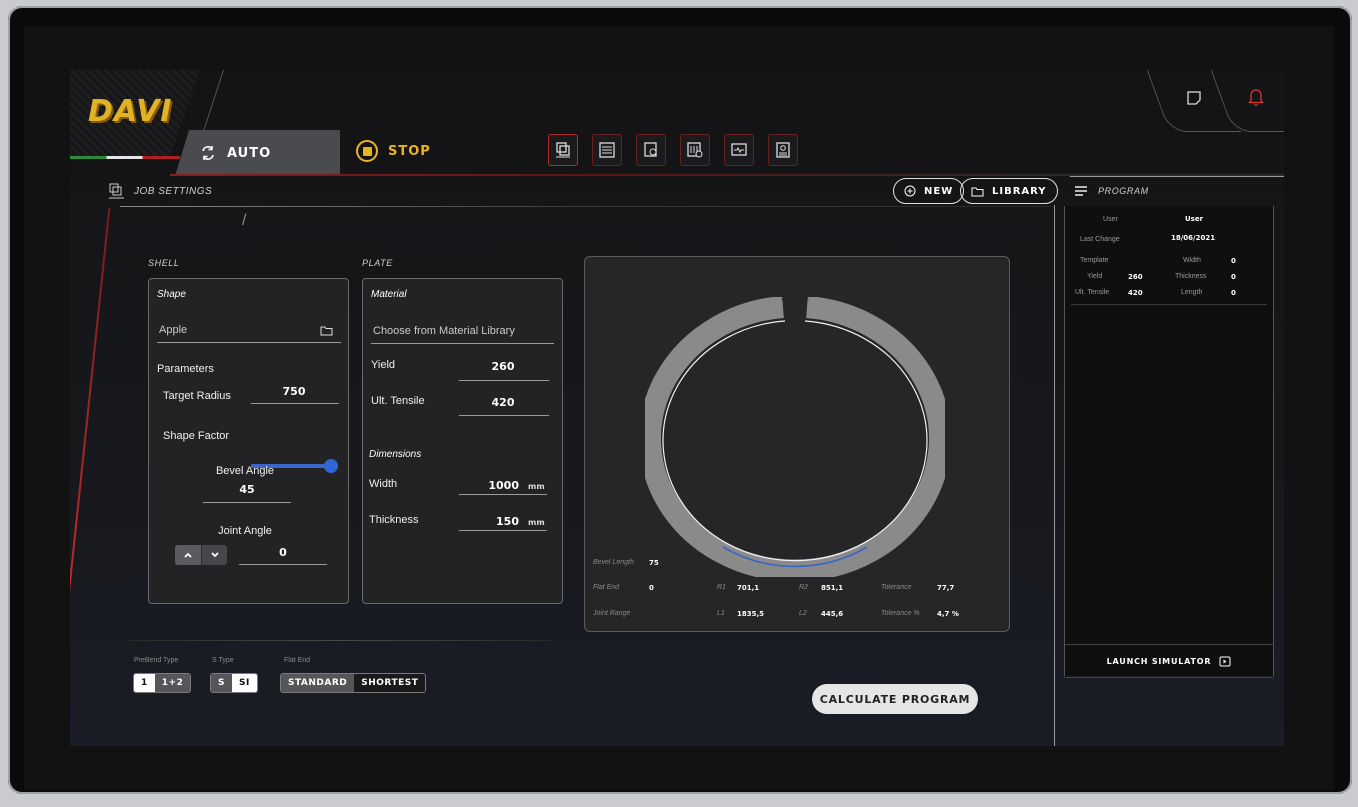 The height and width of the screenshot is (807, 1358). I want to click on toolbar, so click(673, 150).